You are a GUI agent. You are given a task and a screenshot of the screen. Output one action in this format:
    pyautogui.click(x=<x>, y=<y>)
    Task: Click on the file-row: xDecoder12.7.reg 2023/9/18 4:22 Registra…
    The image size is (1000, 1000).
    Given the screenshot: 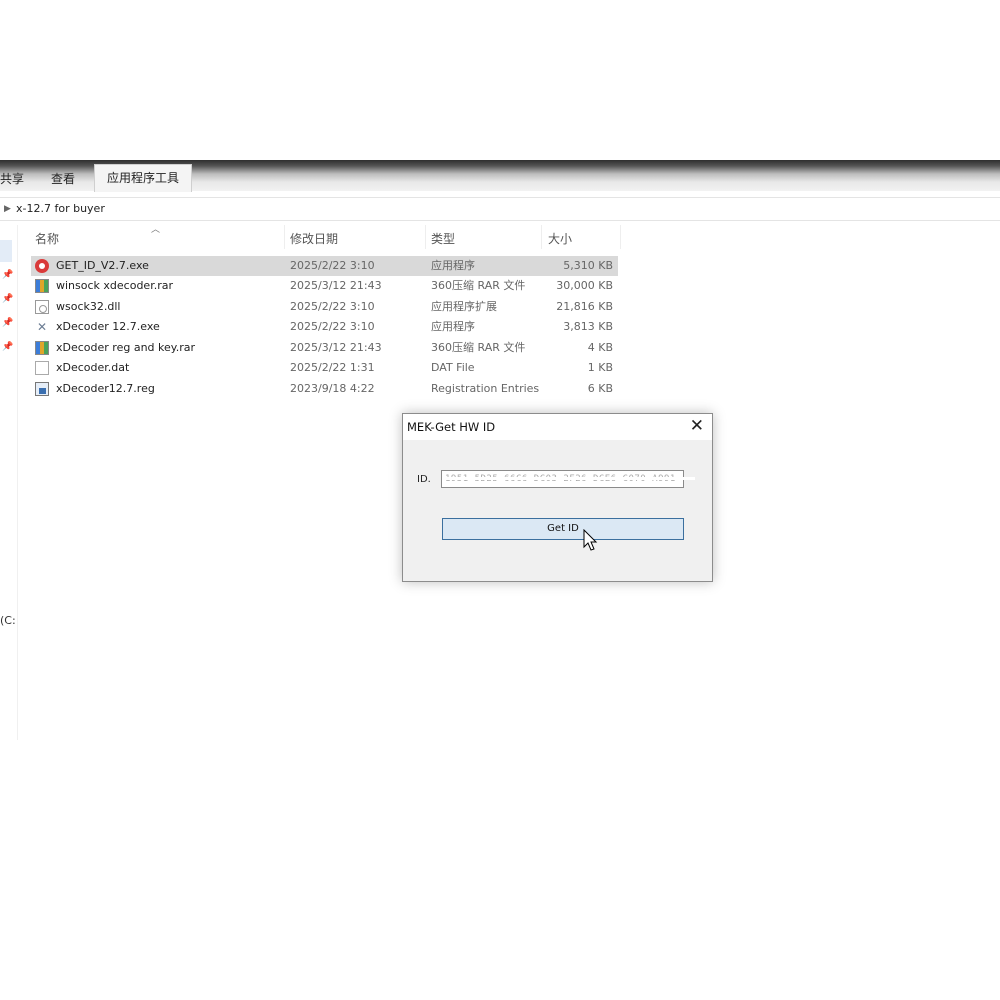 What is the action you would take?
    pyautogui.click(x=324, y=389)
    